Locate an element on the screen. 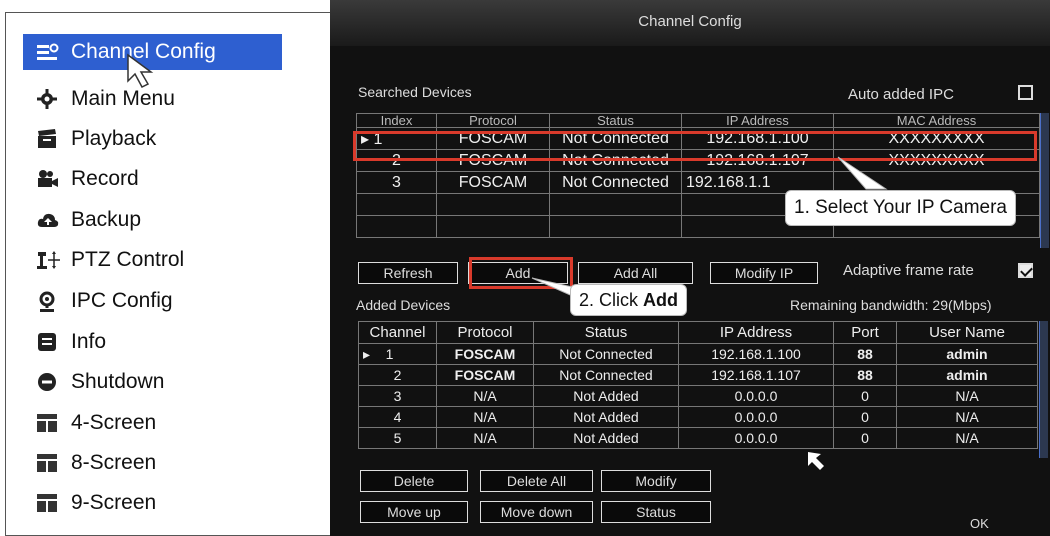 The width and height of the screenshot is (1050, 536). menu-item-label: Shutdown is located at coordinates (118, 381).